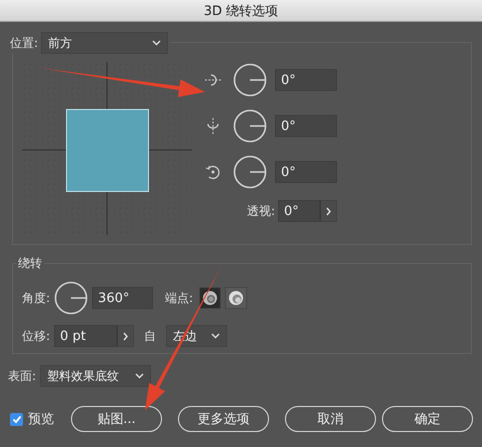  I want to click on angle-field: 360°, so click(123, 298).